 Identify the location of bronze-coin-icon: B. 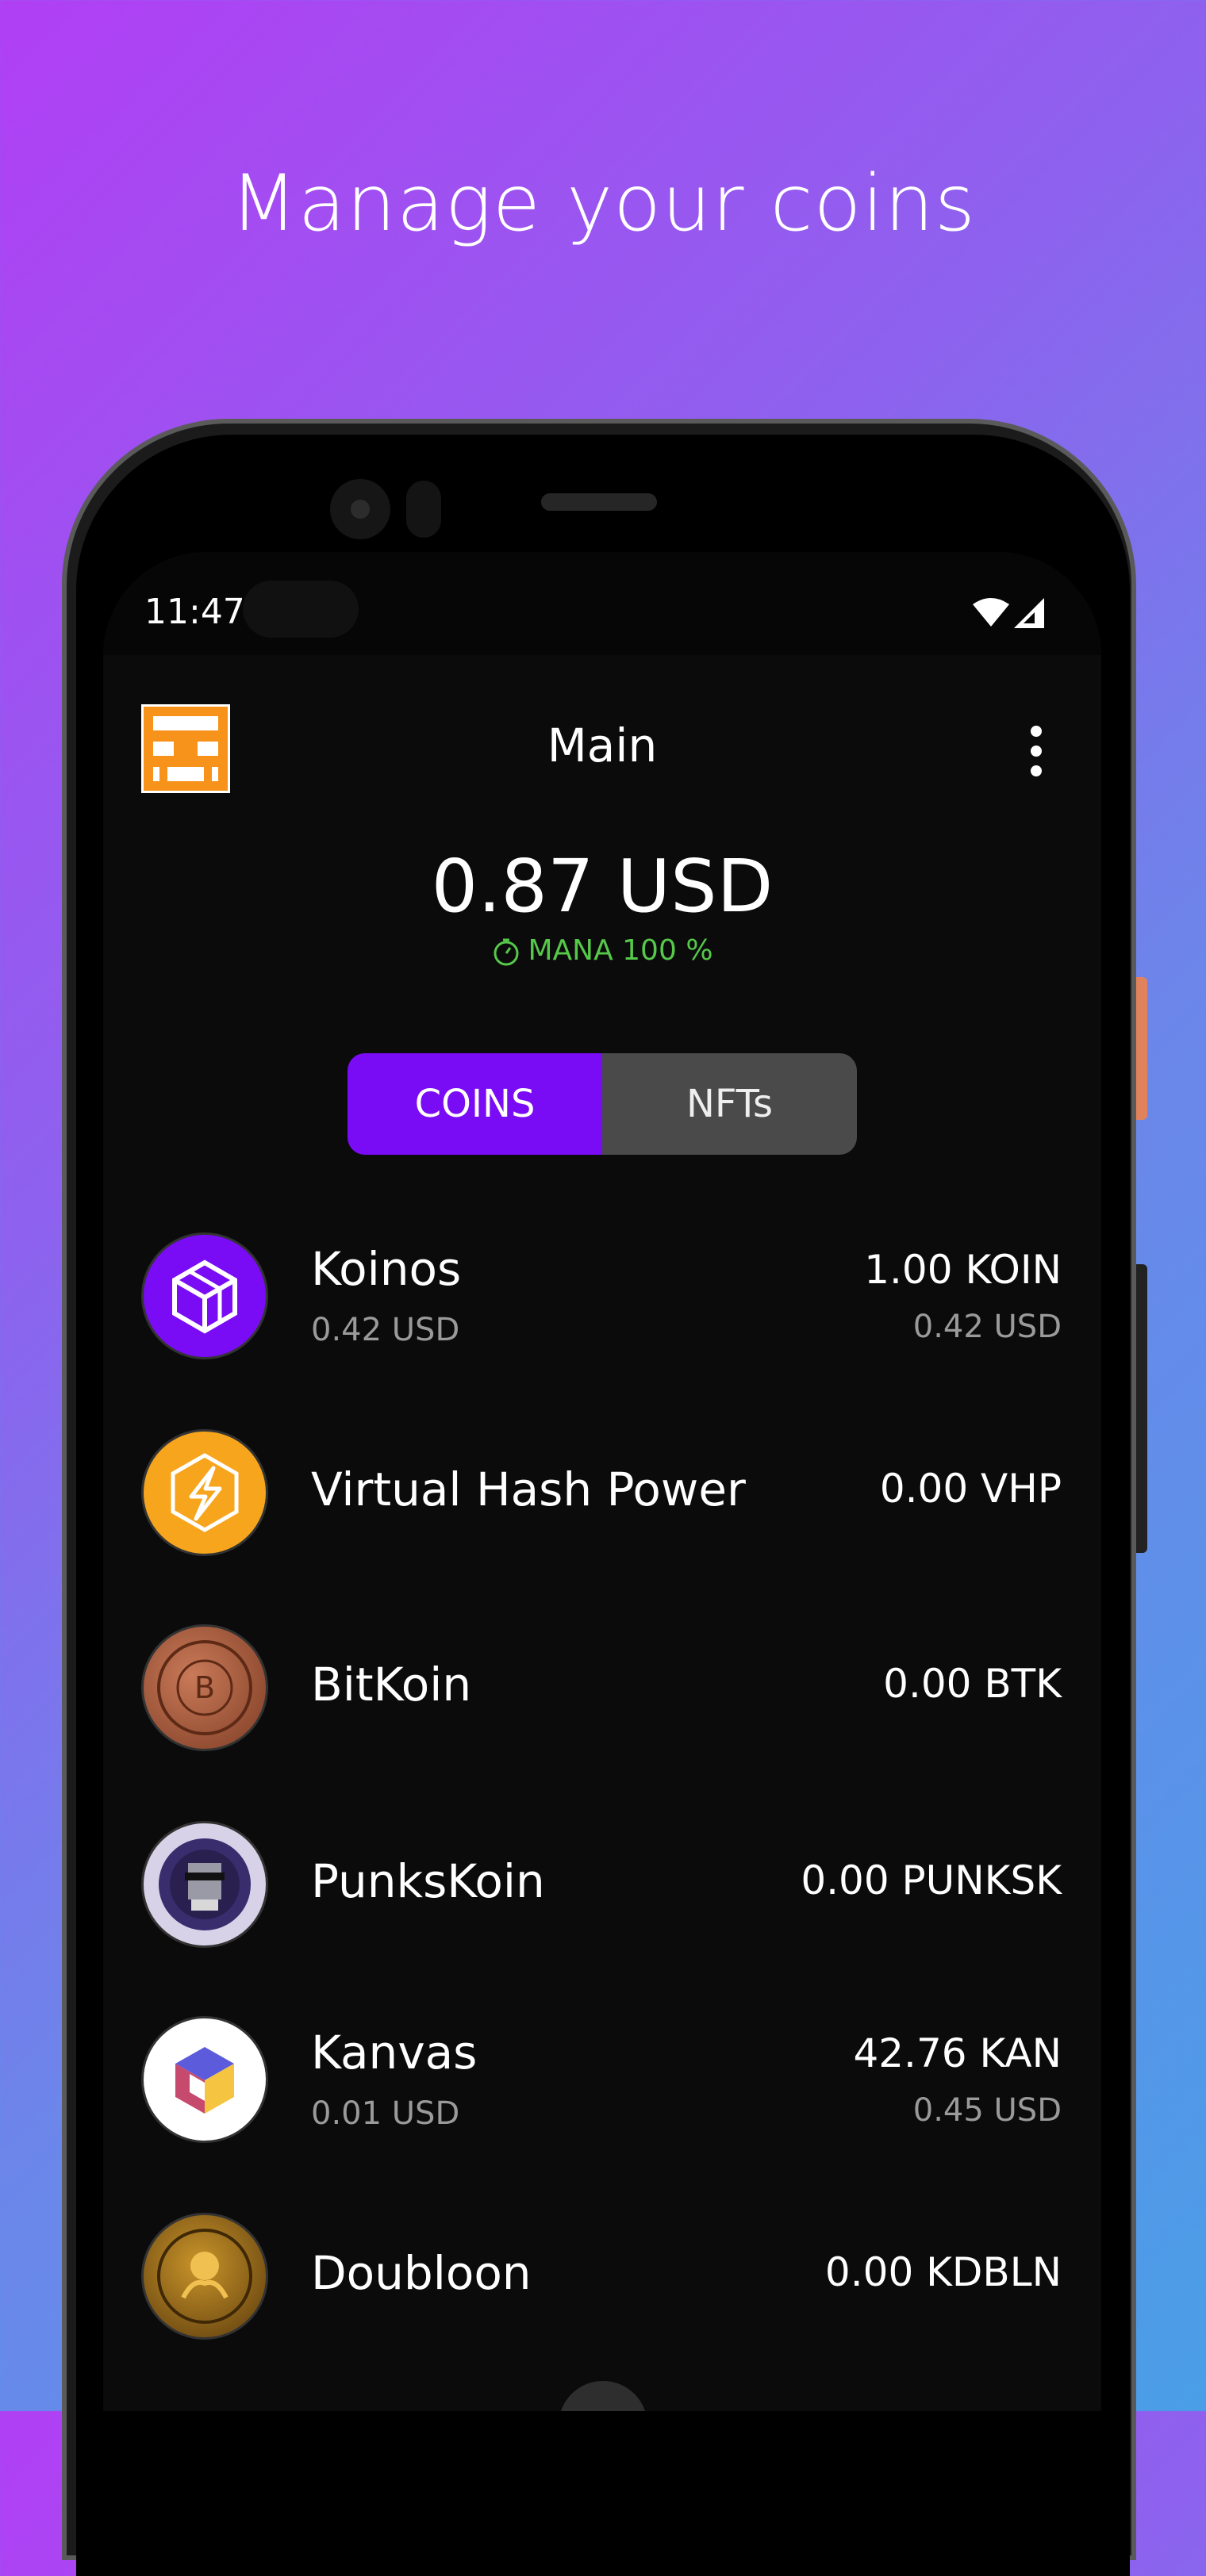
(204, 1688).